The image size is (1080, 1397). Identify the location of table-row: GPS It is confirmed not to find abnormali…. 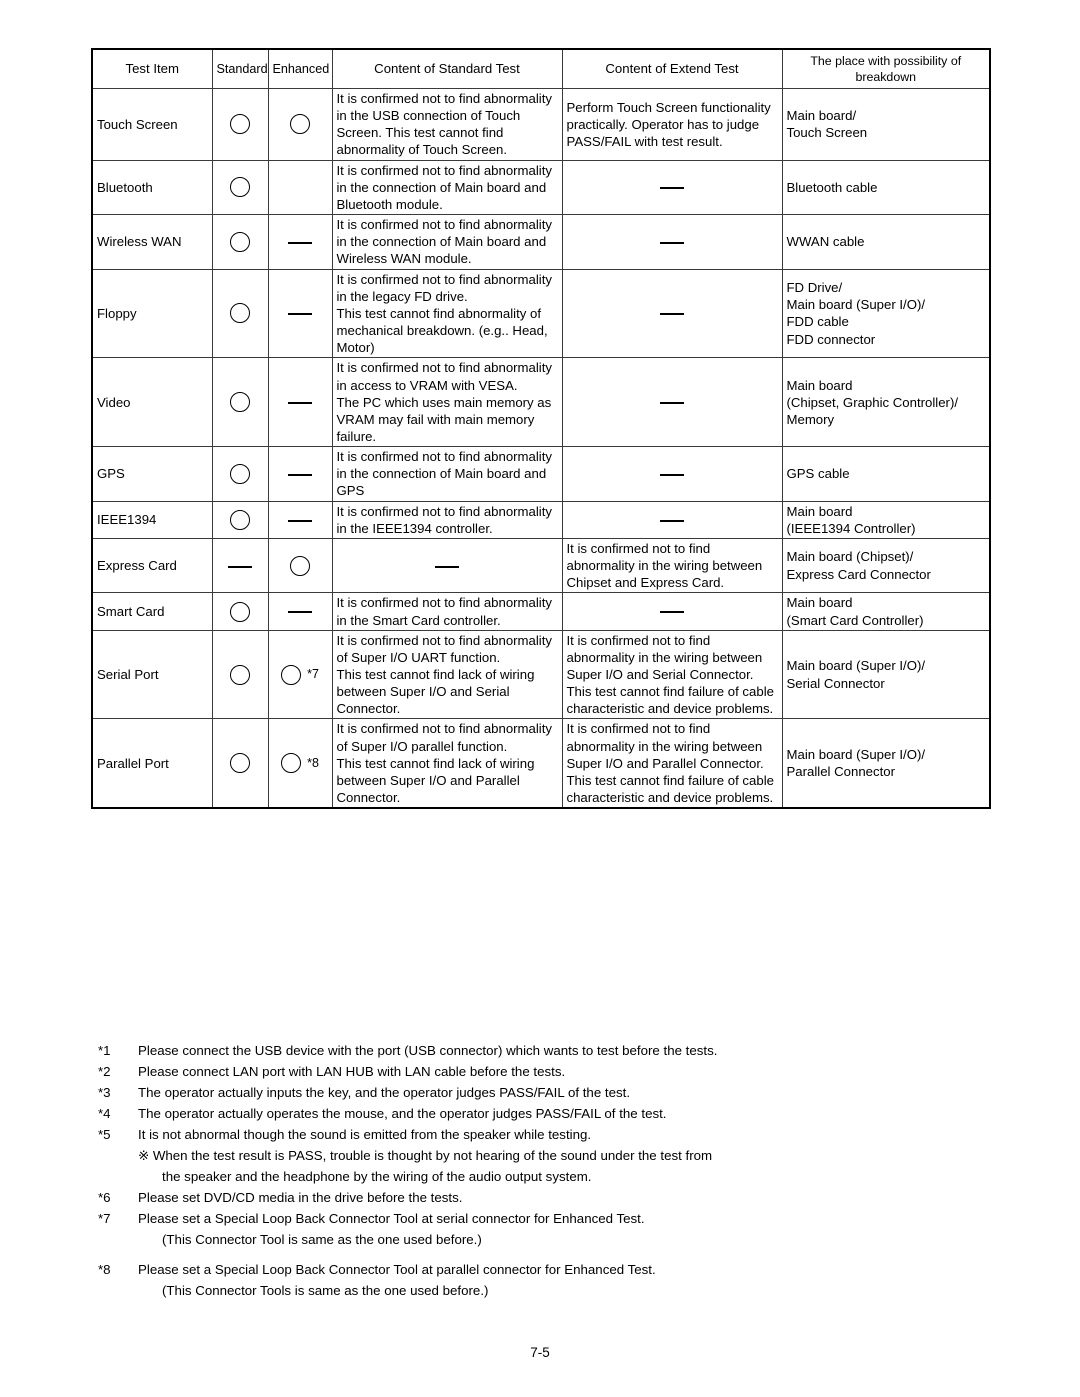
(541, 474).